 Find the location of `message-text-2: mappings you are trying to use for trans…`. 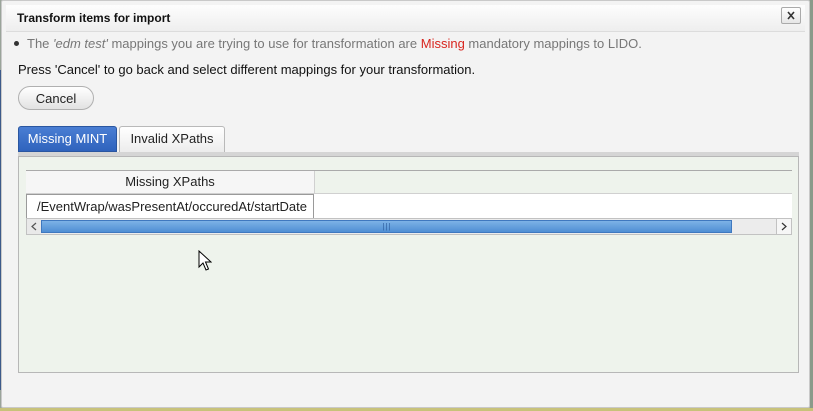

message-text-2: mappings you are trying to use for trans… is located at coordinates (264, 43).